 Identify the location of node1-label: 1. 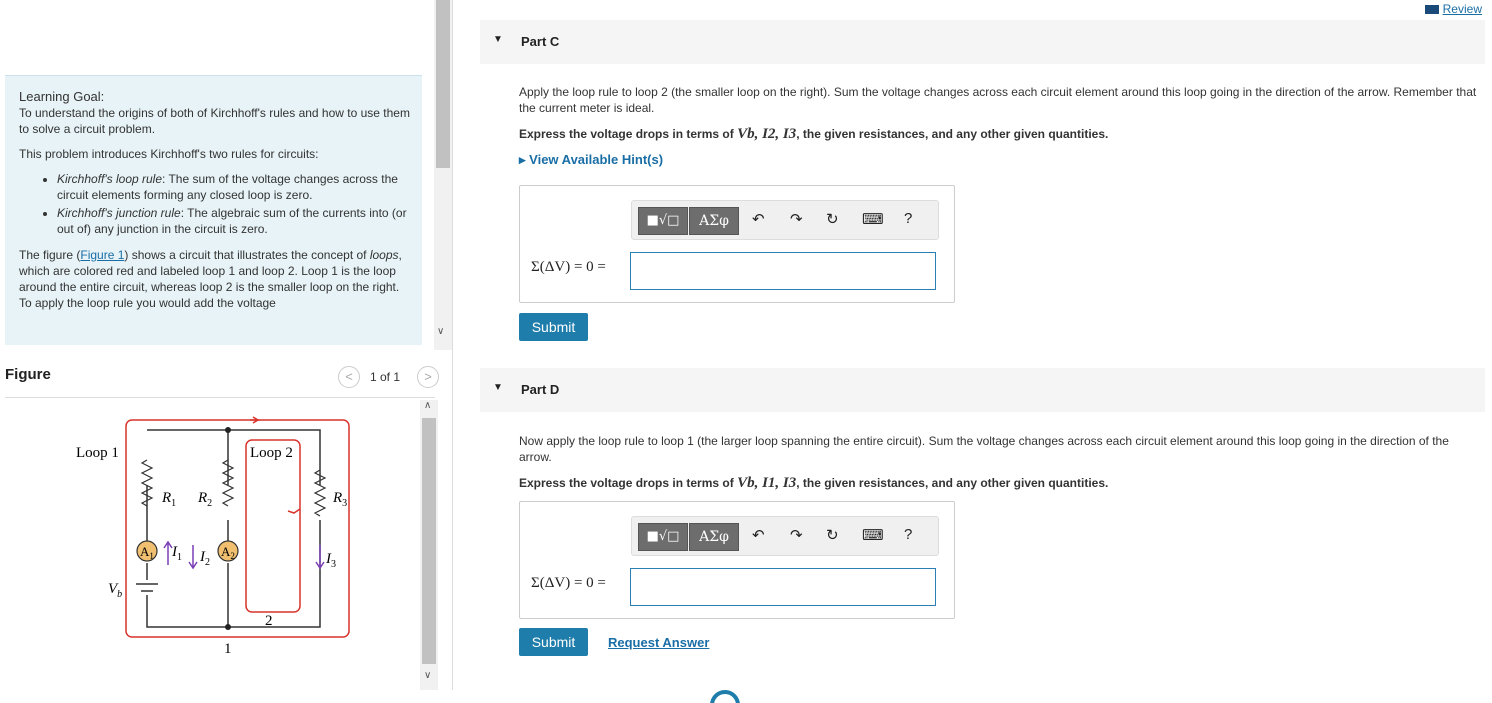
(228, 649).